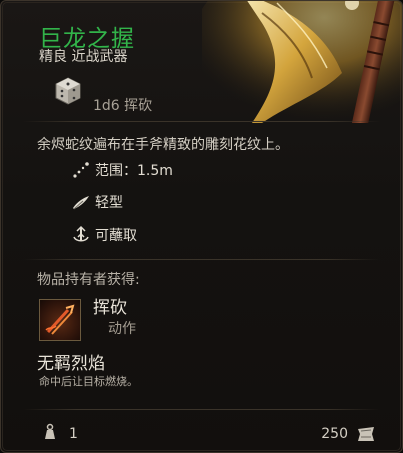 Image resolution: width=403 pixels, height=453 pixels. I want to click on property-light: 轻型, so click(97, 202).